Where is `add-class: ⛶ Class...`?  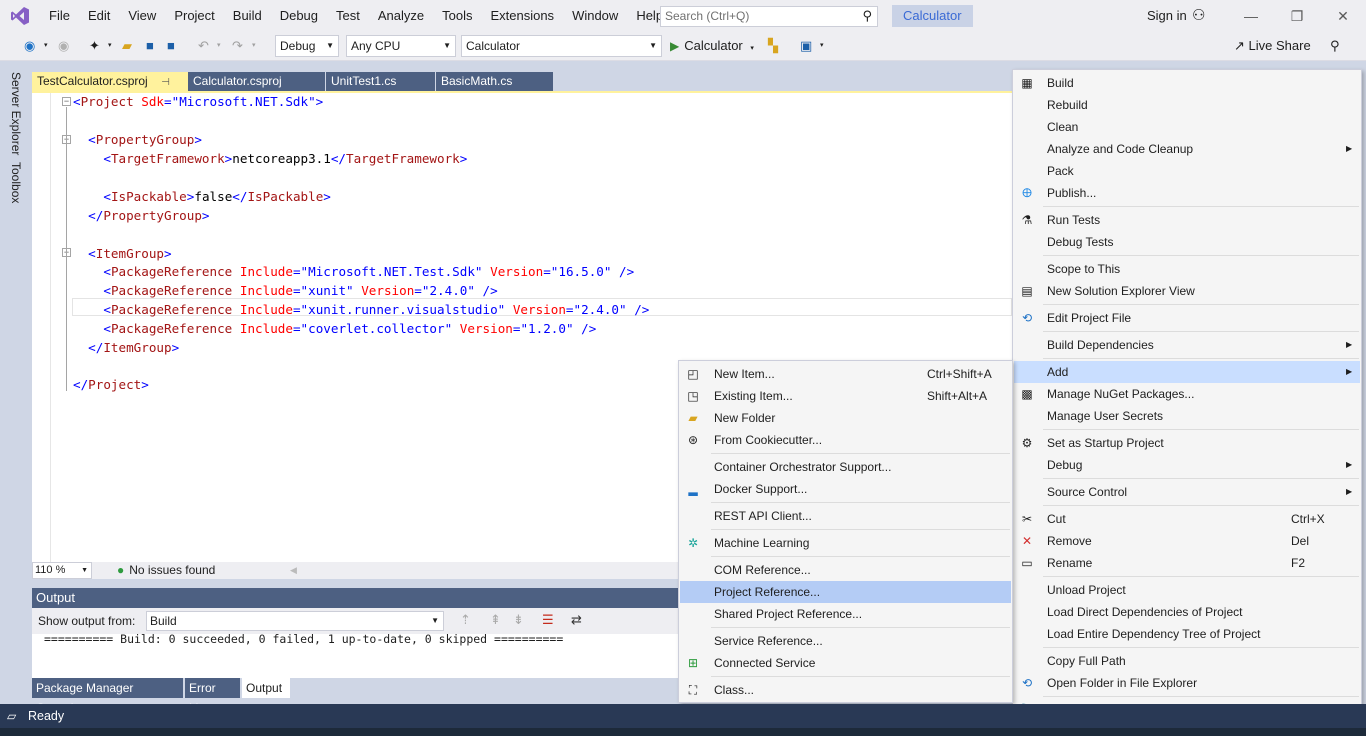
add-class: ⛶ Class... is located at coordinates (845, 690).